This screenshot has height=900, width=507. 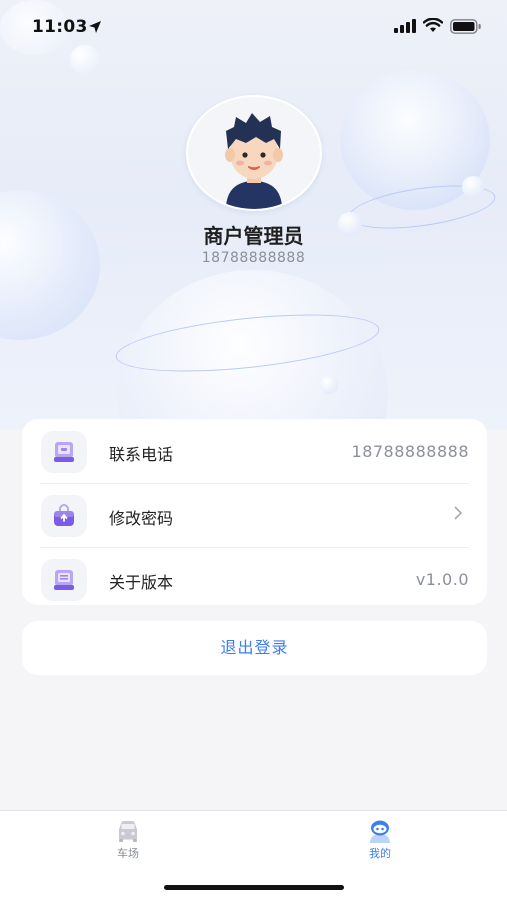 What do you see at coordinates (141, 454) in the screenshot?
I see `menu-item-label: 联系电话` at bounding box center [141, 454].